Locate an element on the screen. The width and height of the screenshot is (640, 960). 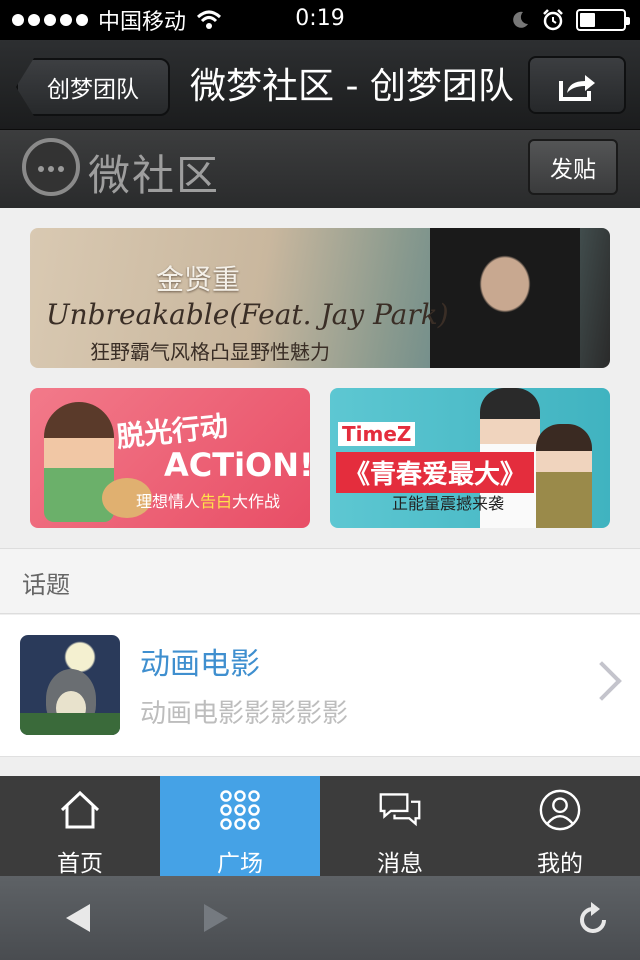
banner-right: TimeZ 《青春爱最大》 正能量震撼来袭 is located at coordinates (470, 458).